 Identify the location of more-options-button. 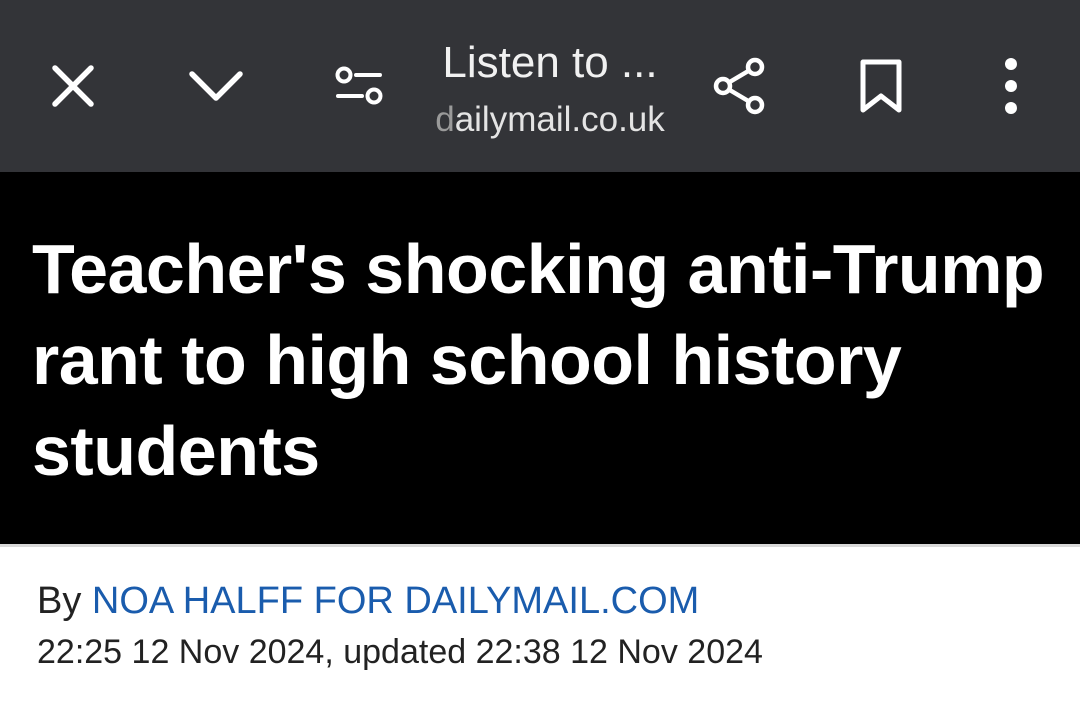
(1011, 86).